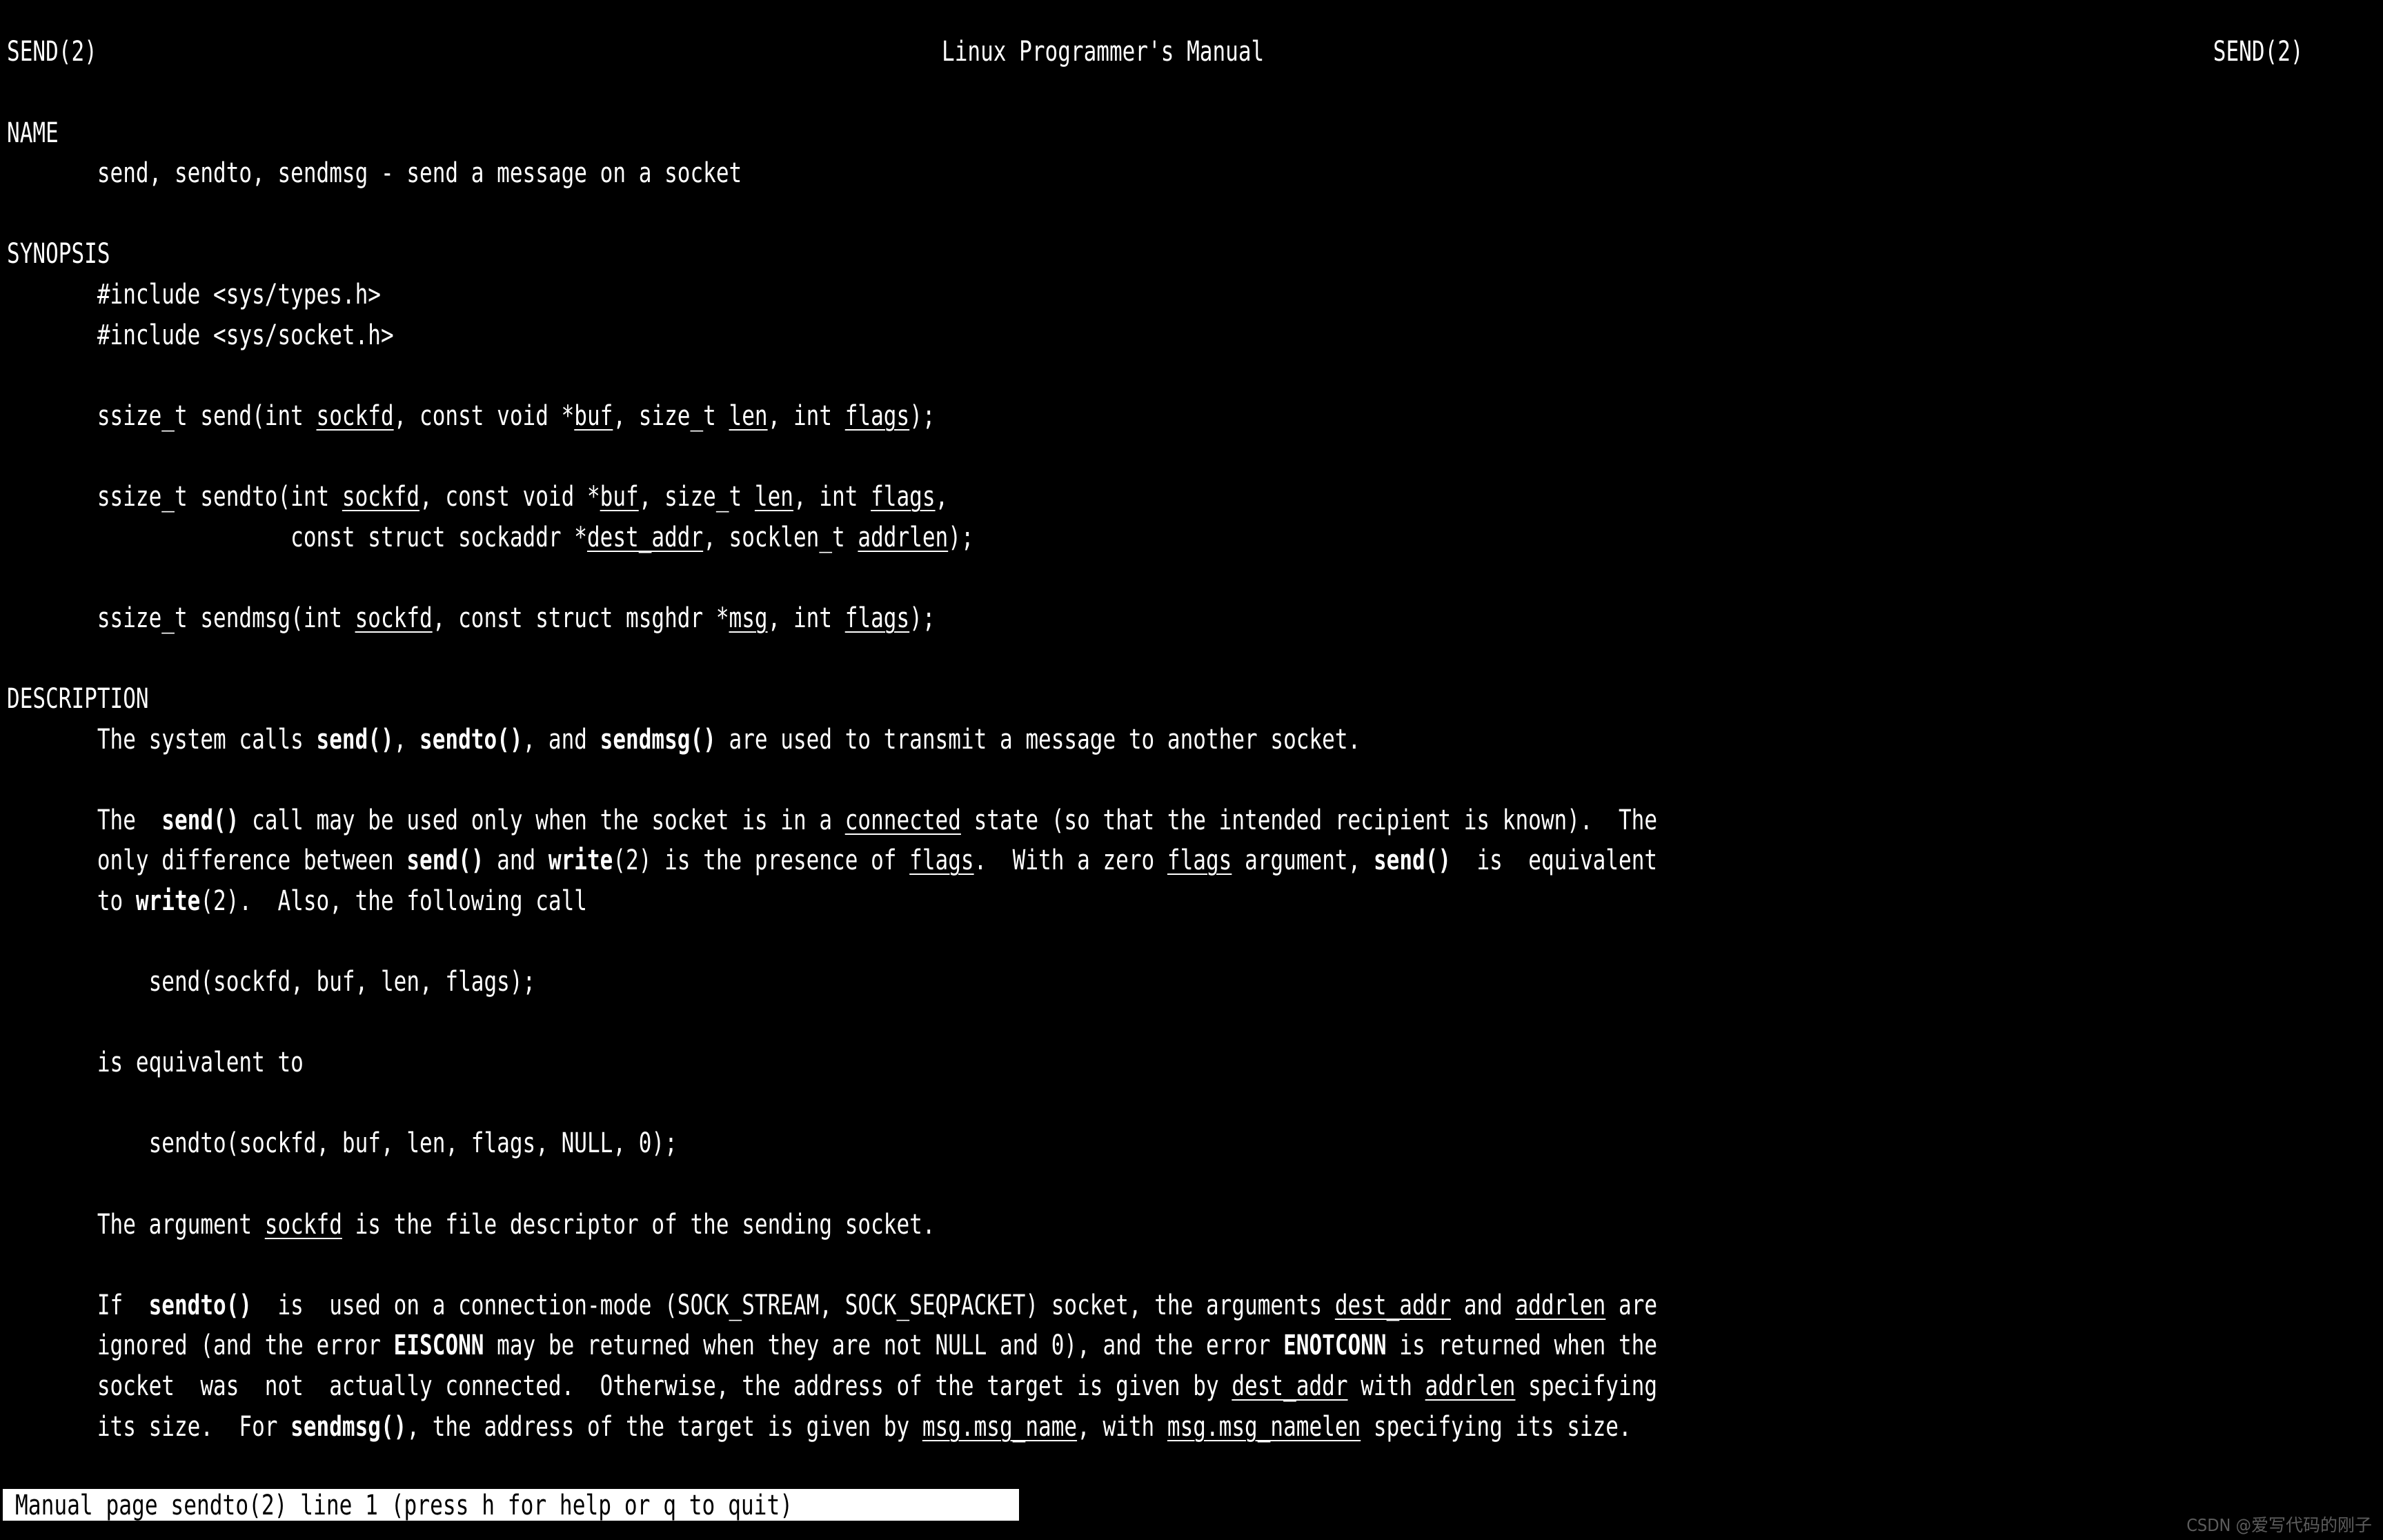  Describe the element at coordinates (219, 497) in the screenshot. I see `proto-sendto-prefix: ssize_t sendto(int` at that location.